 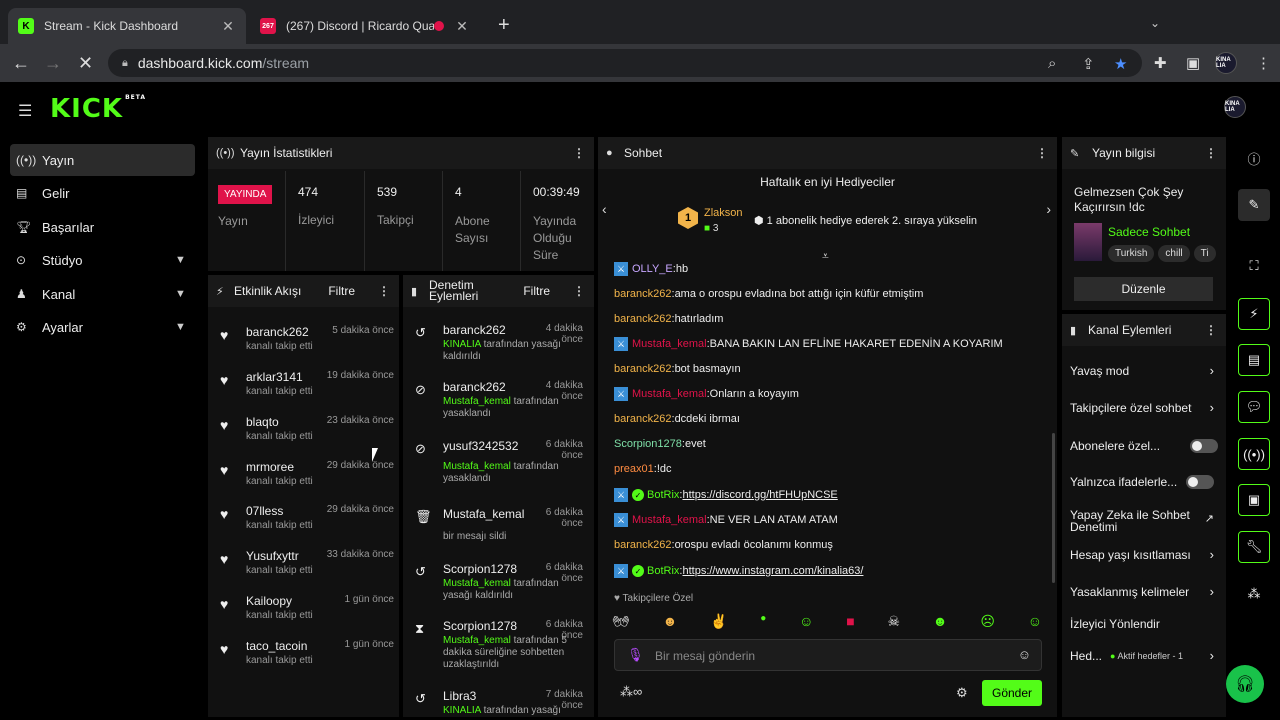 I want to click on send-button: Gönder, so click(x=1012, y=693).